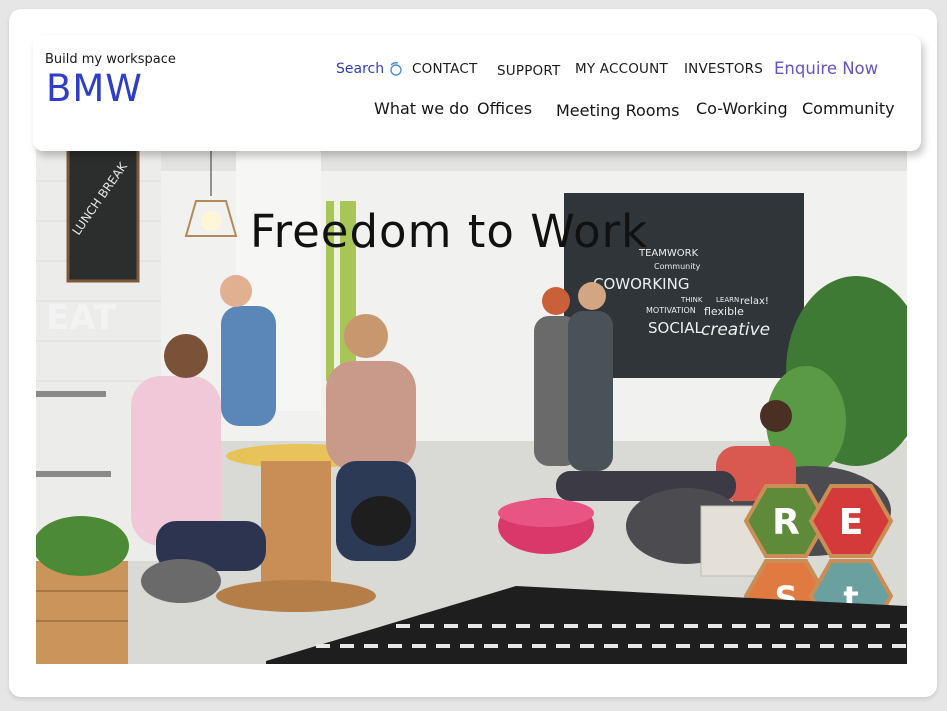  What do you see at coordinates (396, 69) in the screenshot?
I see `search-icon` at bounding box center [396, 69].